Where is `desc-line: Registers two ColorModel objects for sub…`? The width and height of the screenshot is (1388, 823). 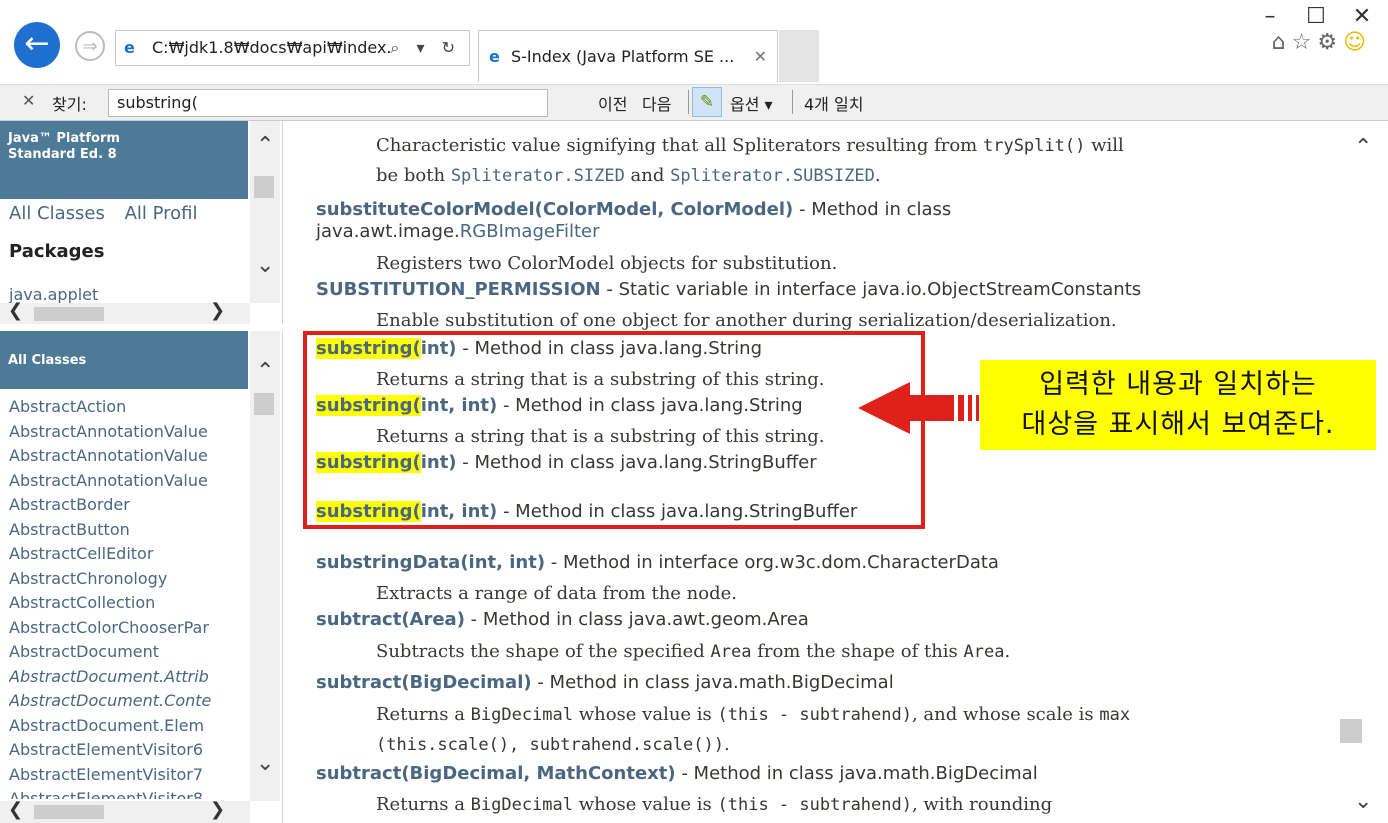
desc-line: Registers two ColorModel objects for sub… is located at coordinates (607, 263).